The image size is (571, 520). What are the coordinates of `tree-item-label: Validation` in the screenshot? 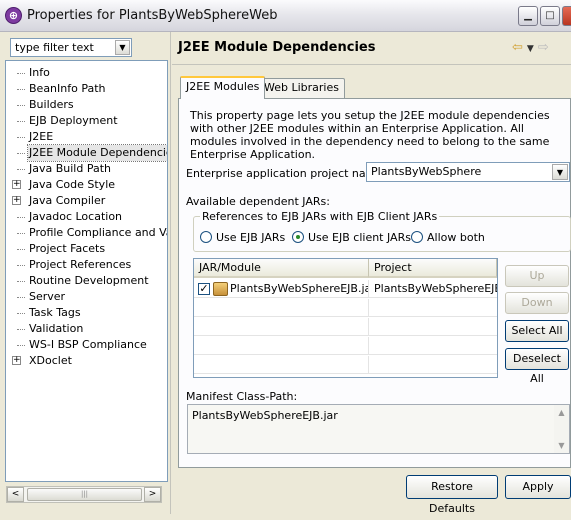 It's located at (56, 328).